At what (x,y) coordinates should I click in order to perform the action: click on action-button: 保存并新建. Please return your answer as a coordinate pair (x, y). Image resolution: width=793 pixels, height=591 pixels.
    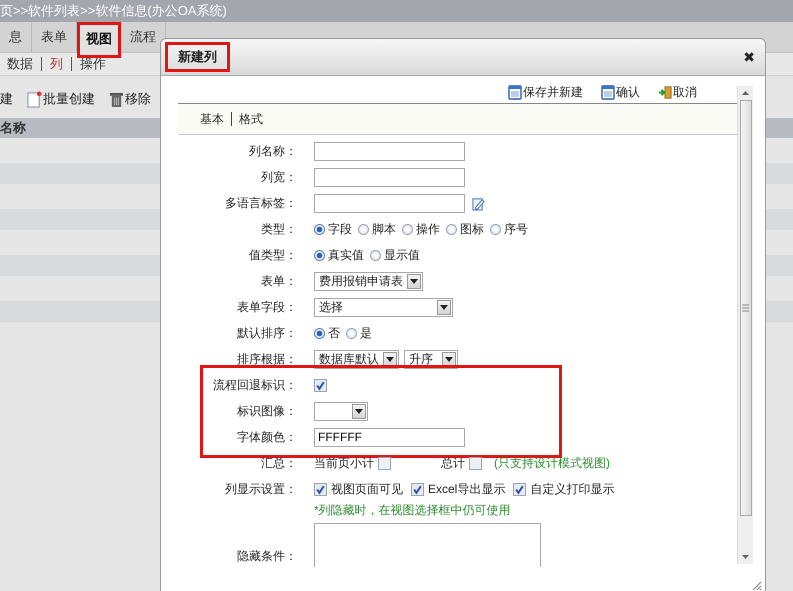
    Looking at the image, I should click on (545, 92).